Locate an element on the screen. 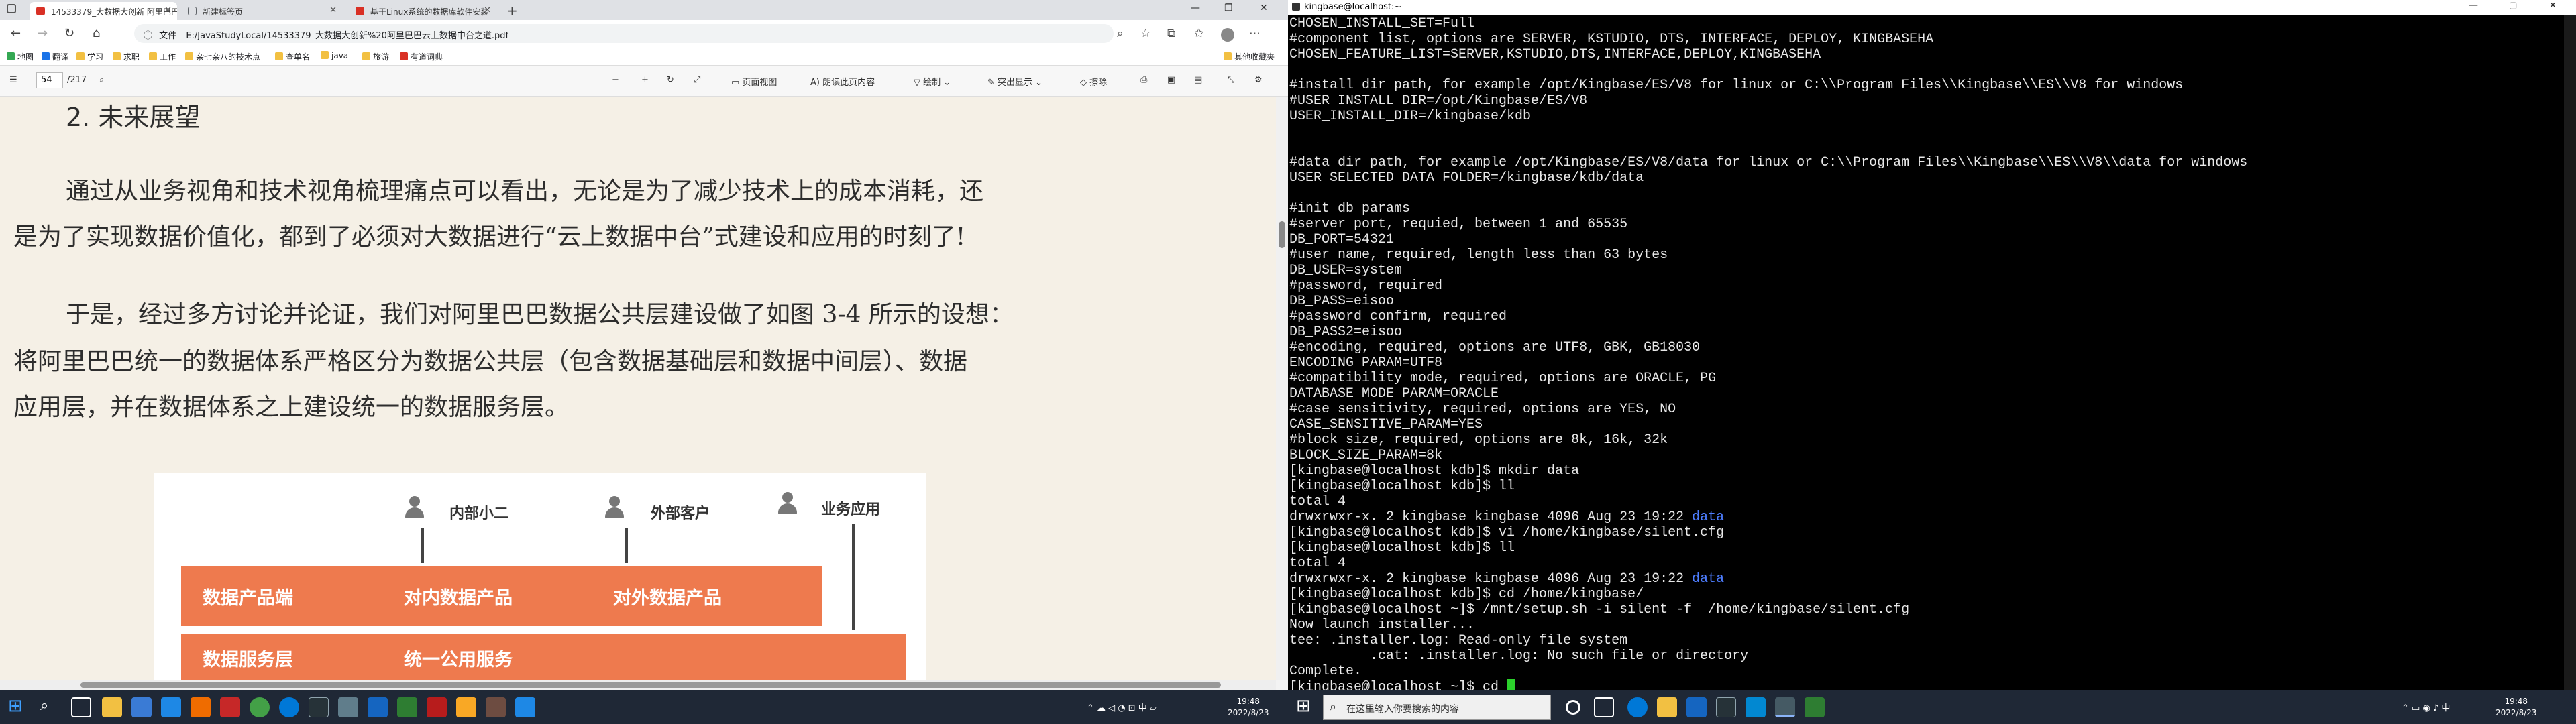 The width and height of the screenshot is (2576, 724). read-aloud-button: A) 朗读此页内容 is located at coordinates (842, 81).